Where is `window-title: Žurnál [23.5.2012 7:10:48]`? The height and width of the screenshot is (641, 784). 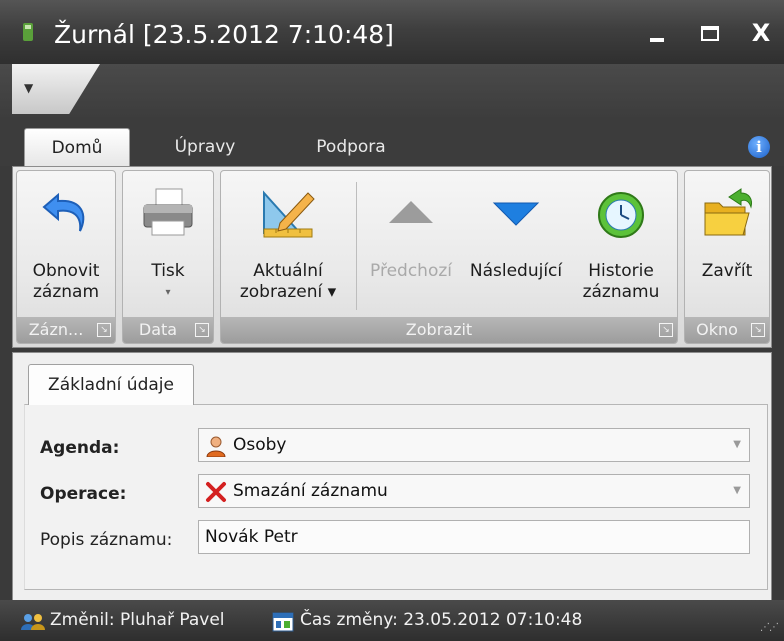 window-title: Žurnál [23.5.2012 7:10:48] is located at coordinates (224, 34).